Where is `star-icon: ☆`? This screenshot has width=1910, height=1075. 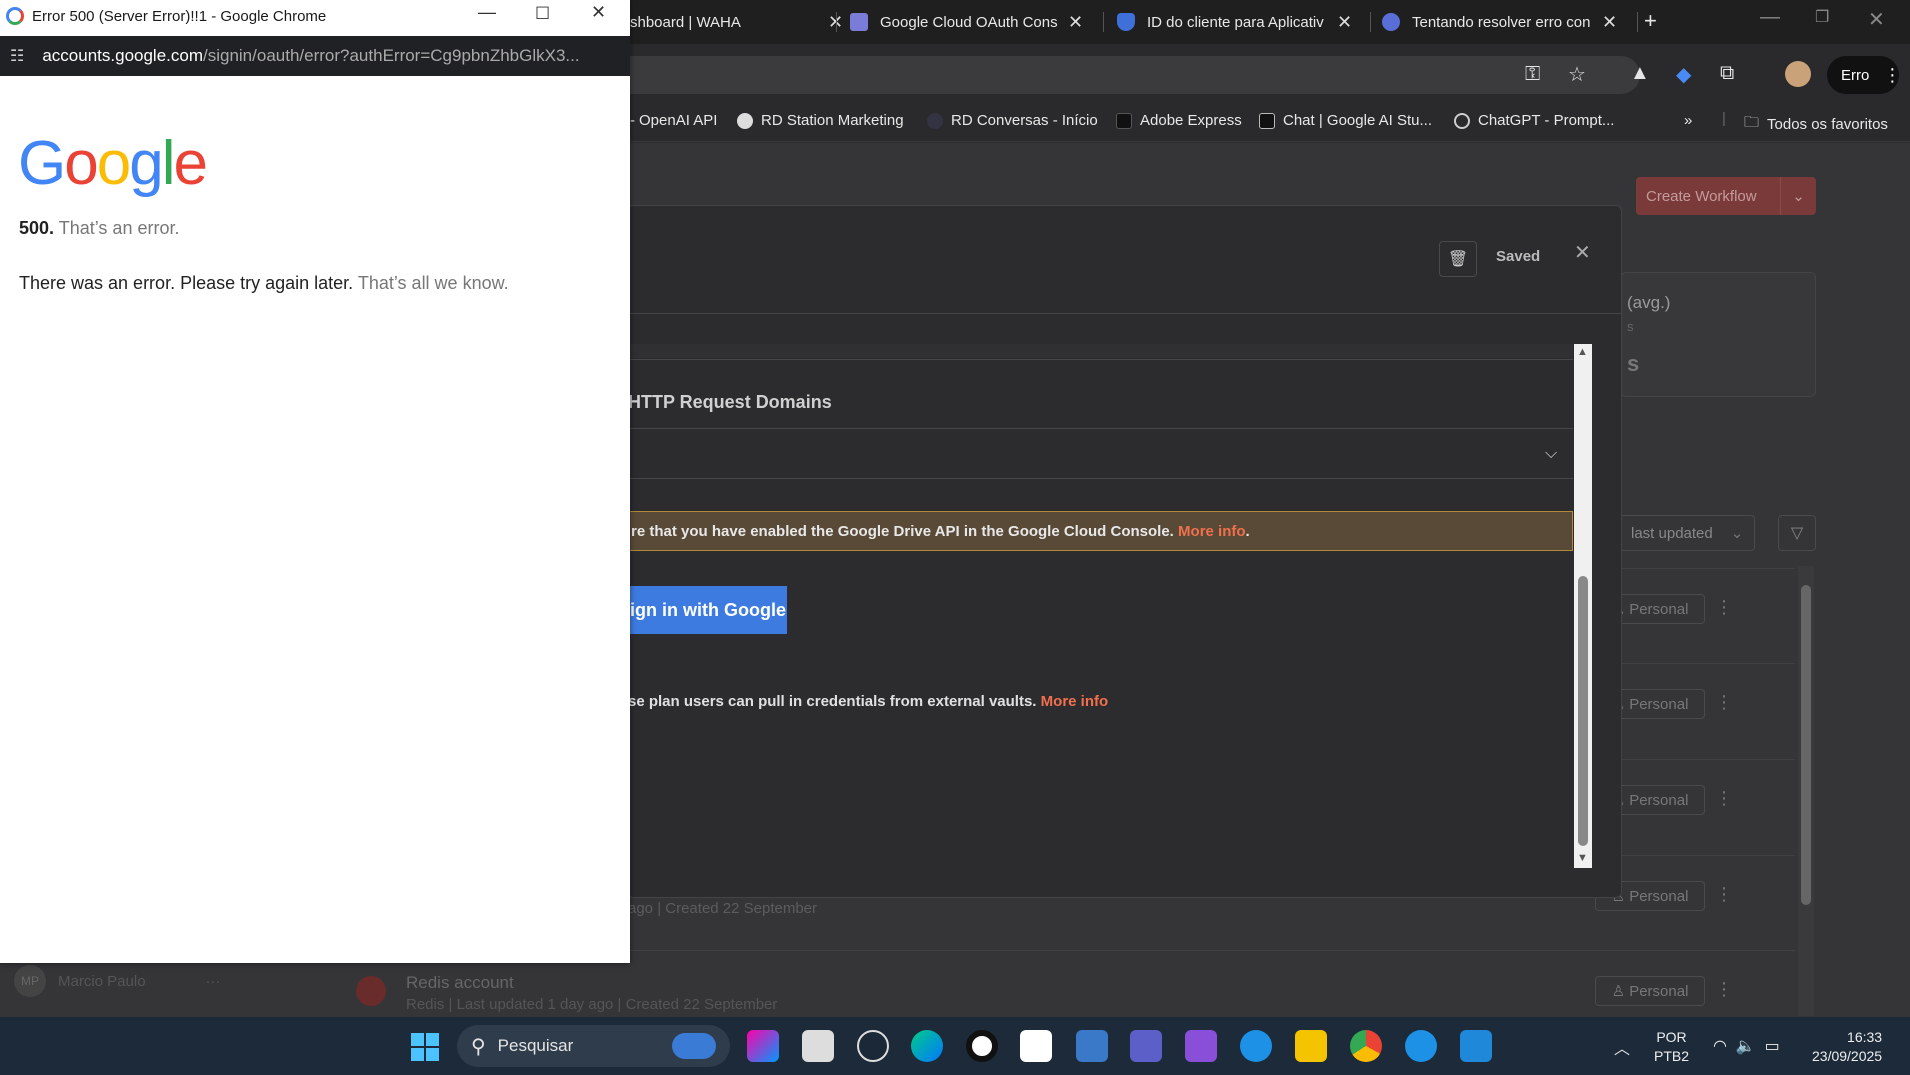
star-icon: ☆ is located at coordinates (1577, 74).